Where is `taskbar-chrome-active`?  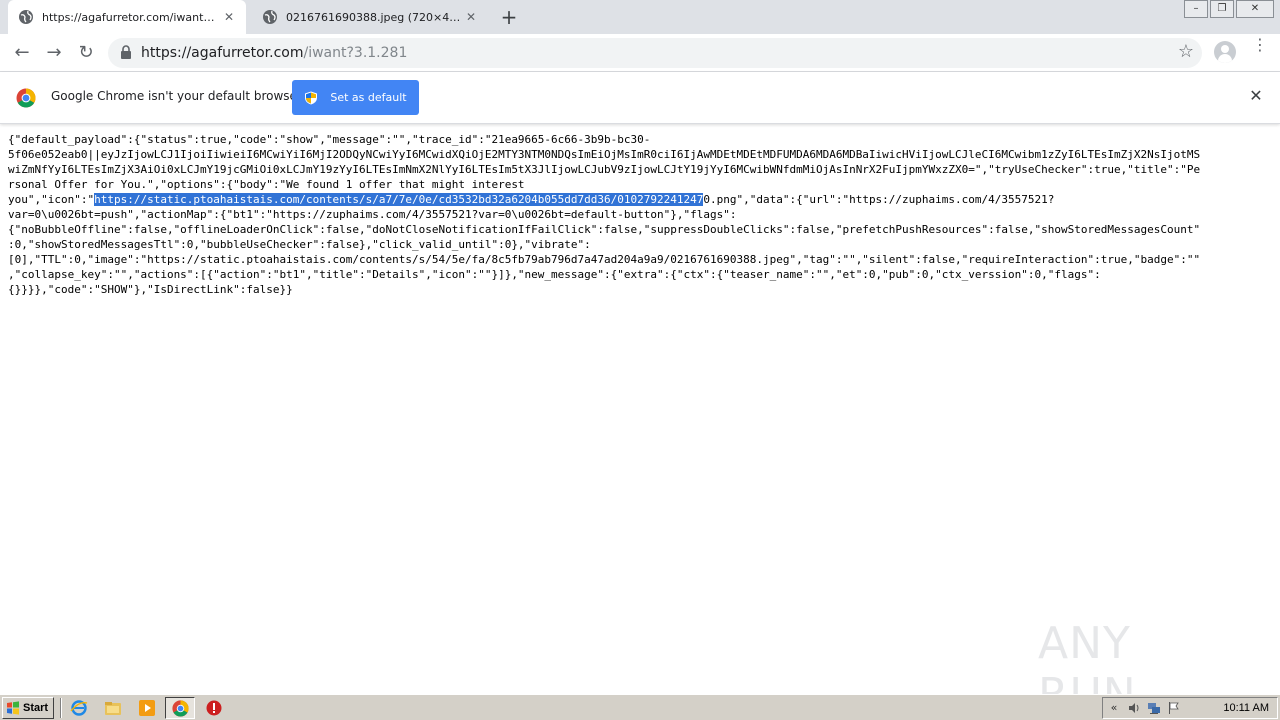 taskbar-chrome-active is located at coordinates (180, 708).